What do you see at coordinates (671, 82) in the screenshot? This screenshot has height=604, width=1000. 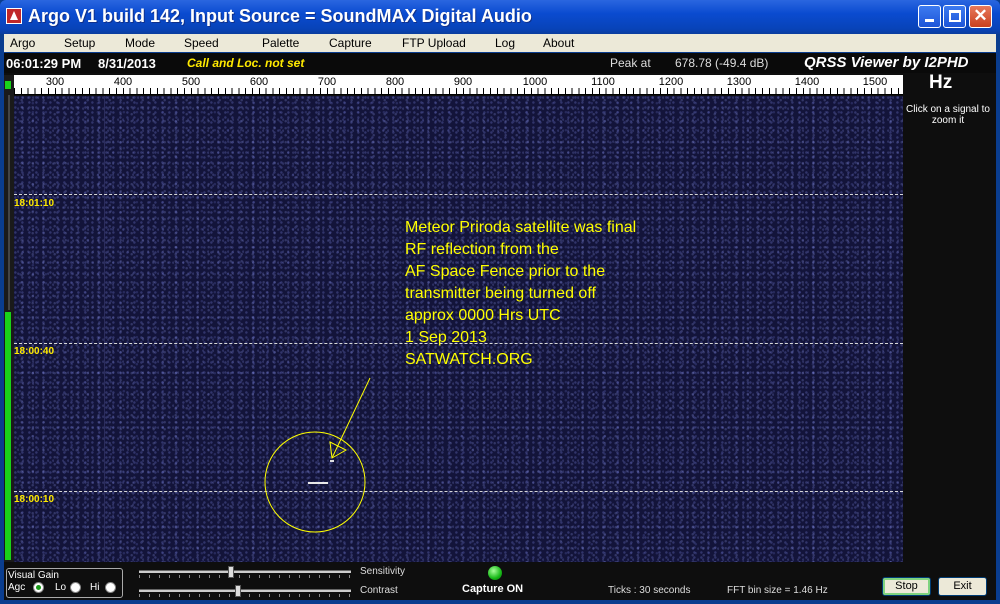 I see `ruler-label: 1200` at bounding box center [671, 82].